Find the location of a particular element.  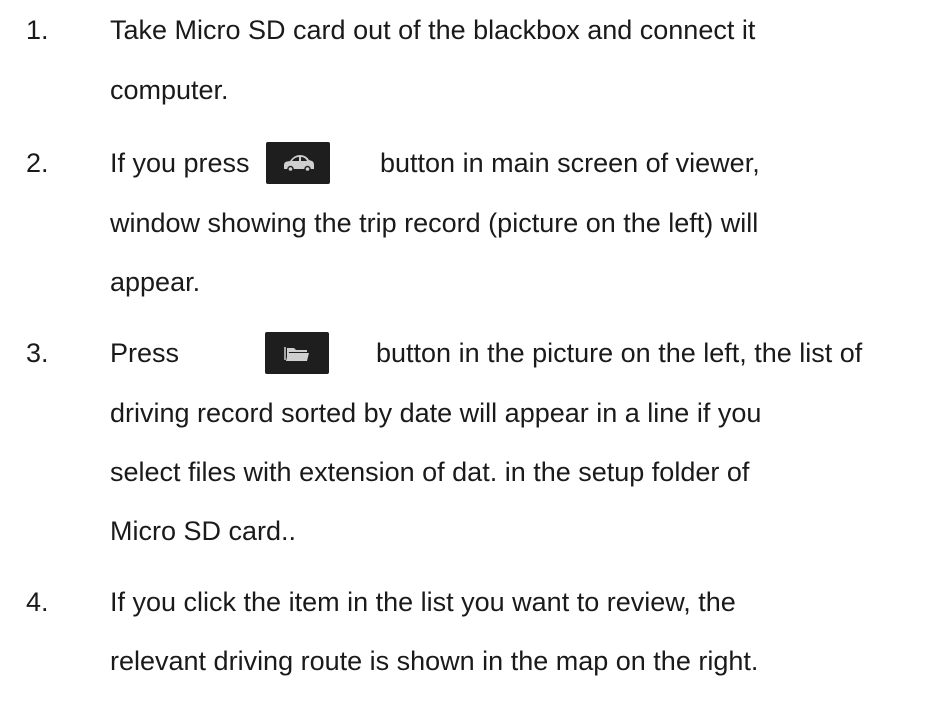

step-text-line: computer. is located at coordinates (169, 90).